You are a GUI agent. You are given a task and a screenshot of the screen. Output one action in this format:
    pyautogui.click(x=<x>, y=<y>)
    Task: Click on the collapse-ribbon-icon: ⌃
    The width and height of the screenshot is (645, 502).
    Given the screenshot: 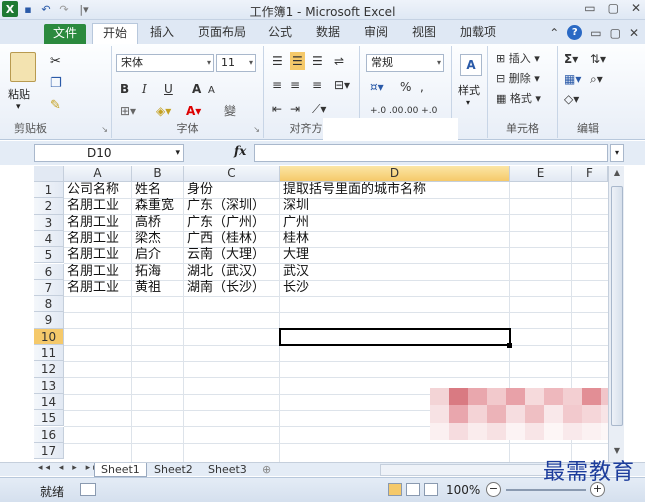 What is the action you would take?
    pyautogui.click(x=554, y=33)
    